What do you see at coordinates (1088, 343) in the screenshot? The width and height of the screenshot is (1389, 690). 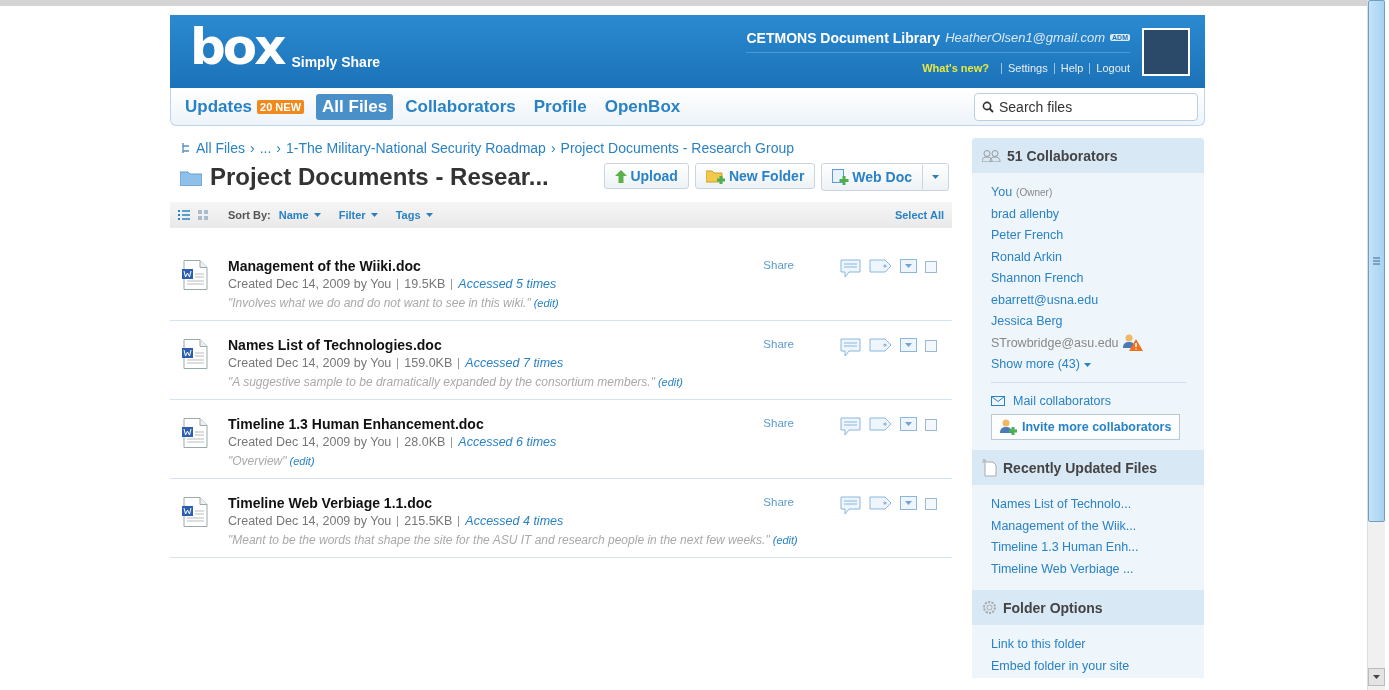 I see `collaborator-link: STrowbridge@asu.edu` at bounding box center [1088, 343].